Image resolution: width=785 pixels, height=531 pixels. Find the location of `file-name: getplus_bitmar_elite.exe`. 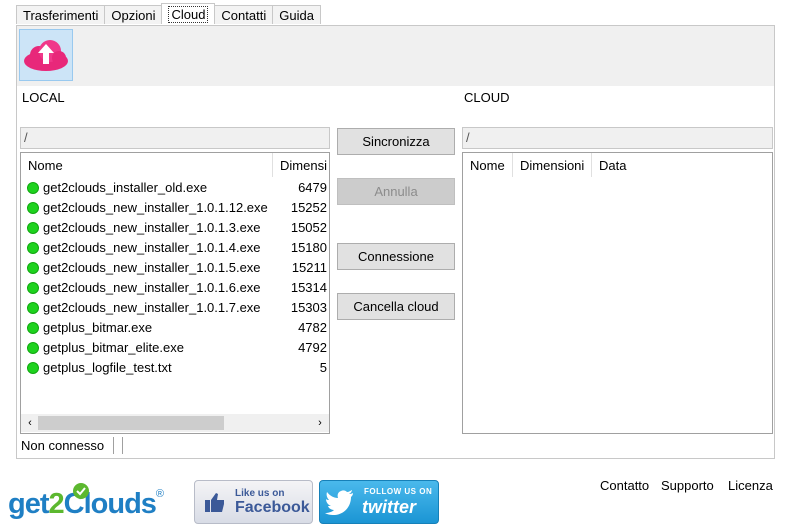

file-name: getplus_bitmar_elite.exe is located at coordinates (113, 347).